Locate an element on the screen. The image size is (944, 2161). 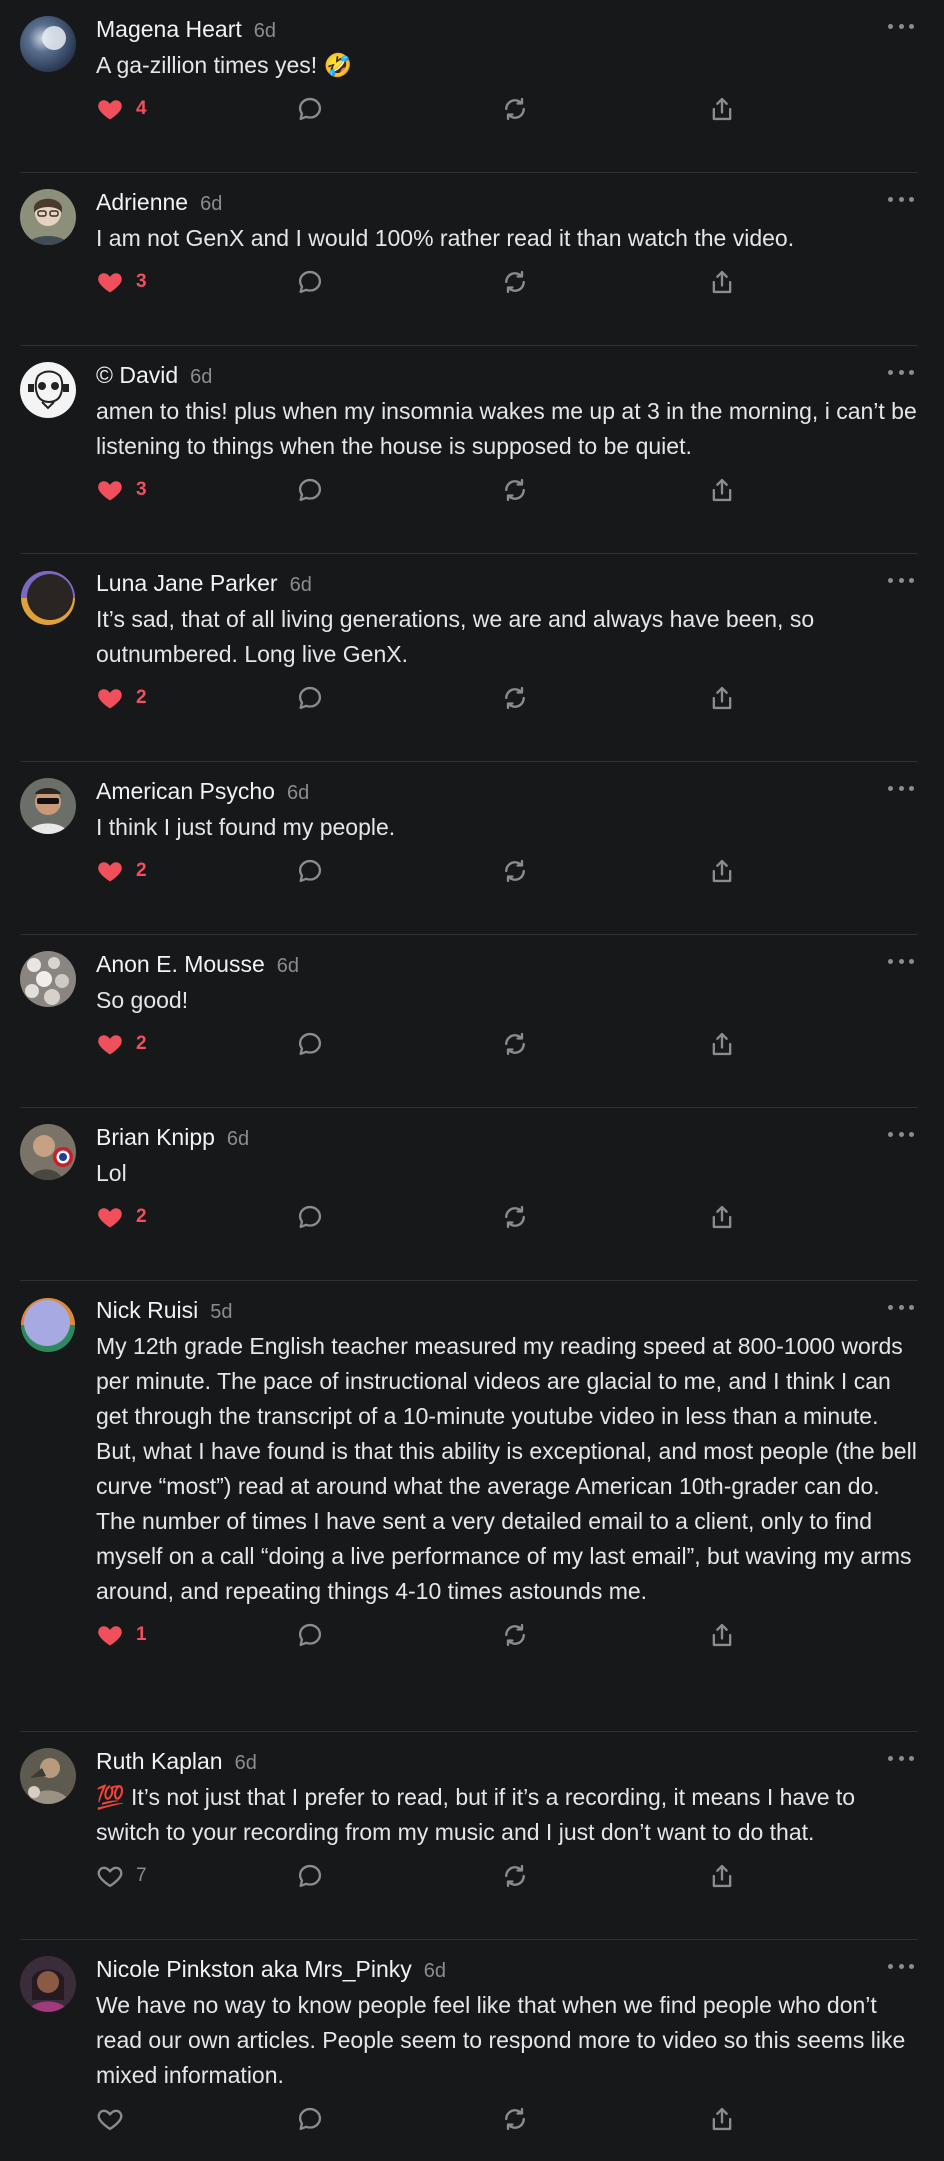
author-name: Nicole Pinkston aka Mrs_Pinky is located at coordinates (254, 1969).